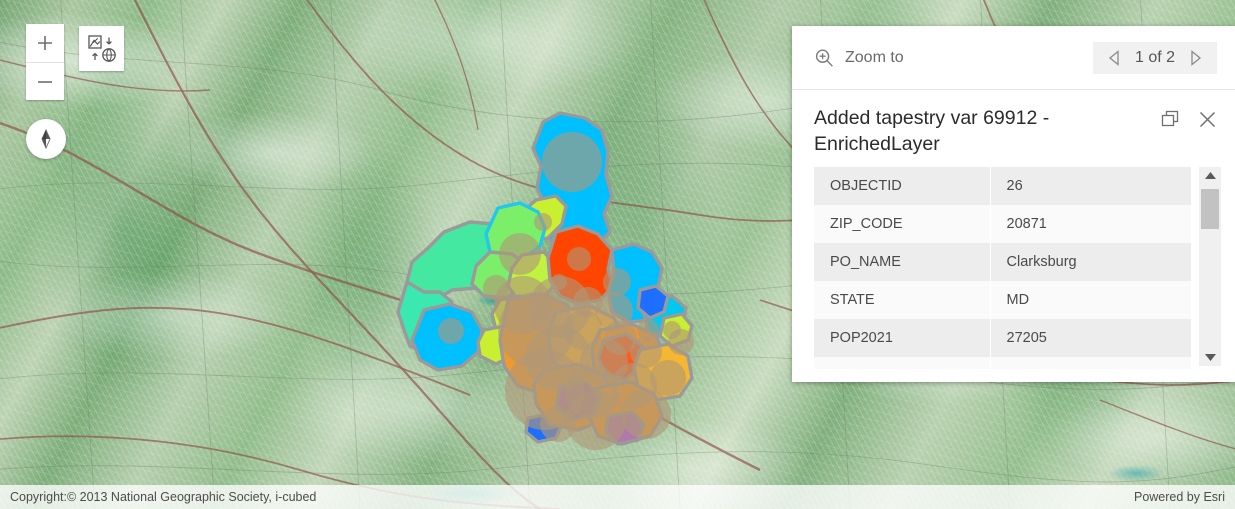  I want to click on minus-icon, so click(45, 81).